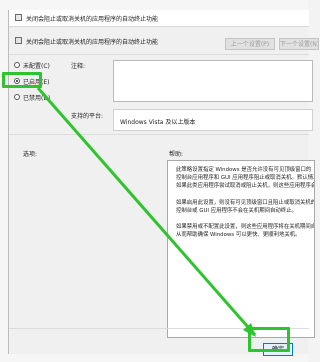 Image resolution: width=320 pixels, height=362 pixels. What do you see at coordinates (238, 235) in the screenshot?
I see `help-line: 从而帮助确保 Windows 可以更快、更顺利地关机。` at bounding box center [238, 235].